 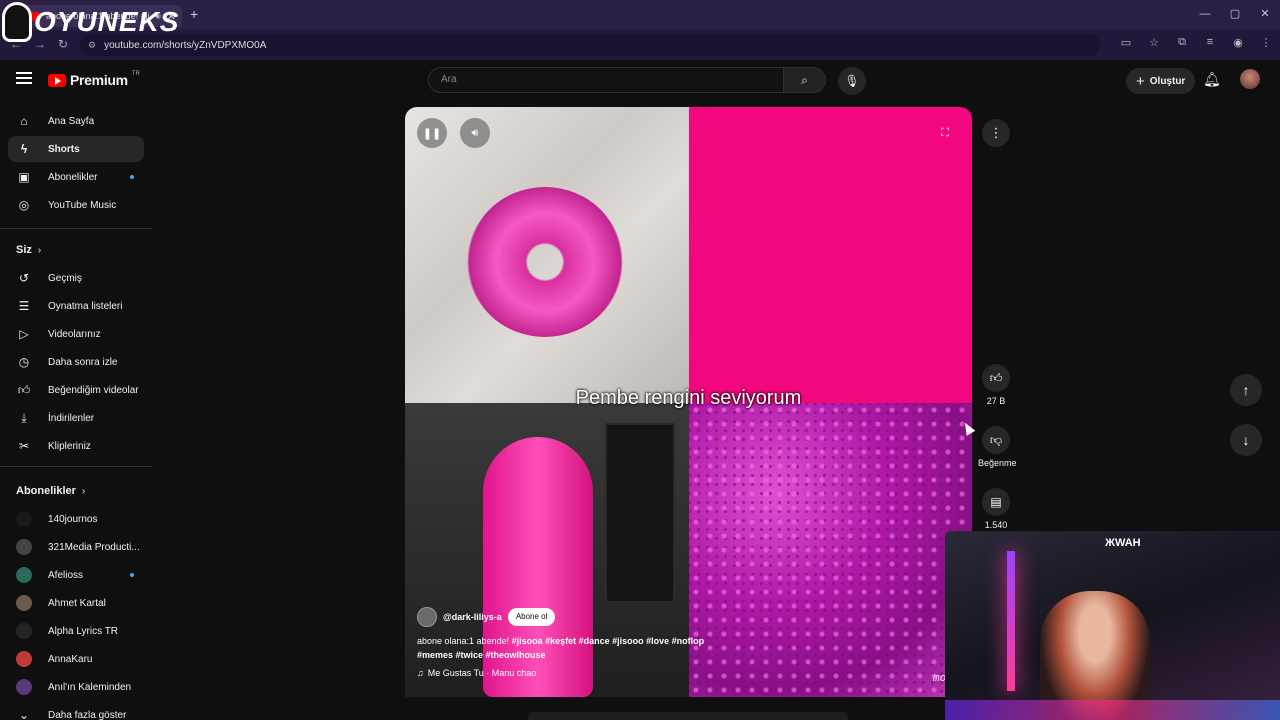 What do you see at coordinates (76, 228) in the screenshot?
I see `sidebar-divider` at bounding box center [76, 228].